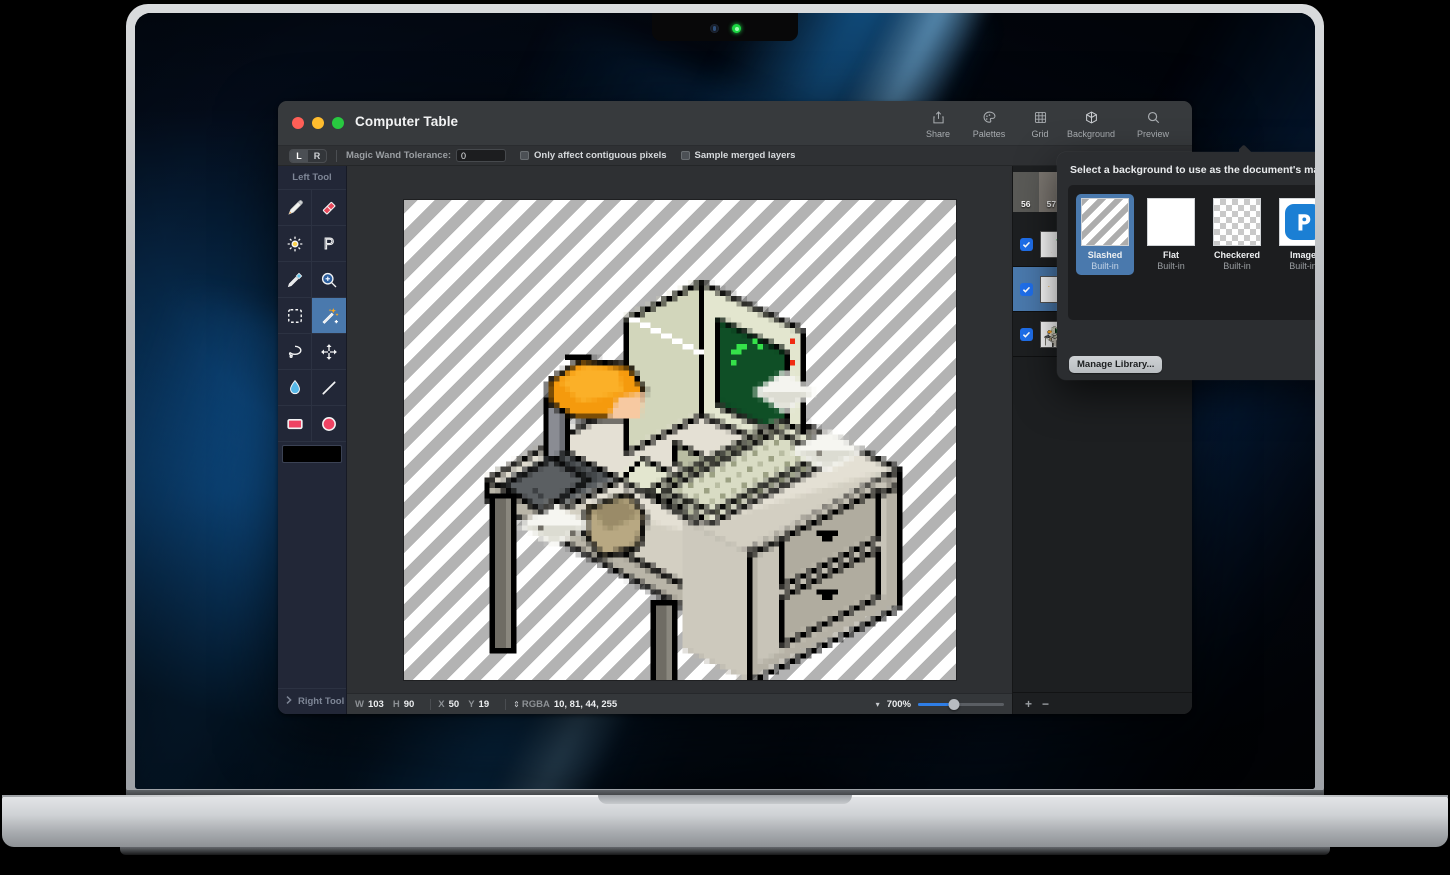 The width and height of the screenshot is (1450, 875). Describe the element at coordinates (725, 799) in the screenshot. I see `laptop-base-notch` at that location.